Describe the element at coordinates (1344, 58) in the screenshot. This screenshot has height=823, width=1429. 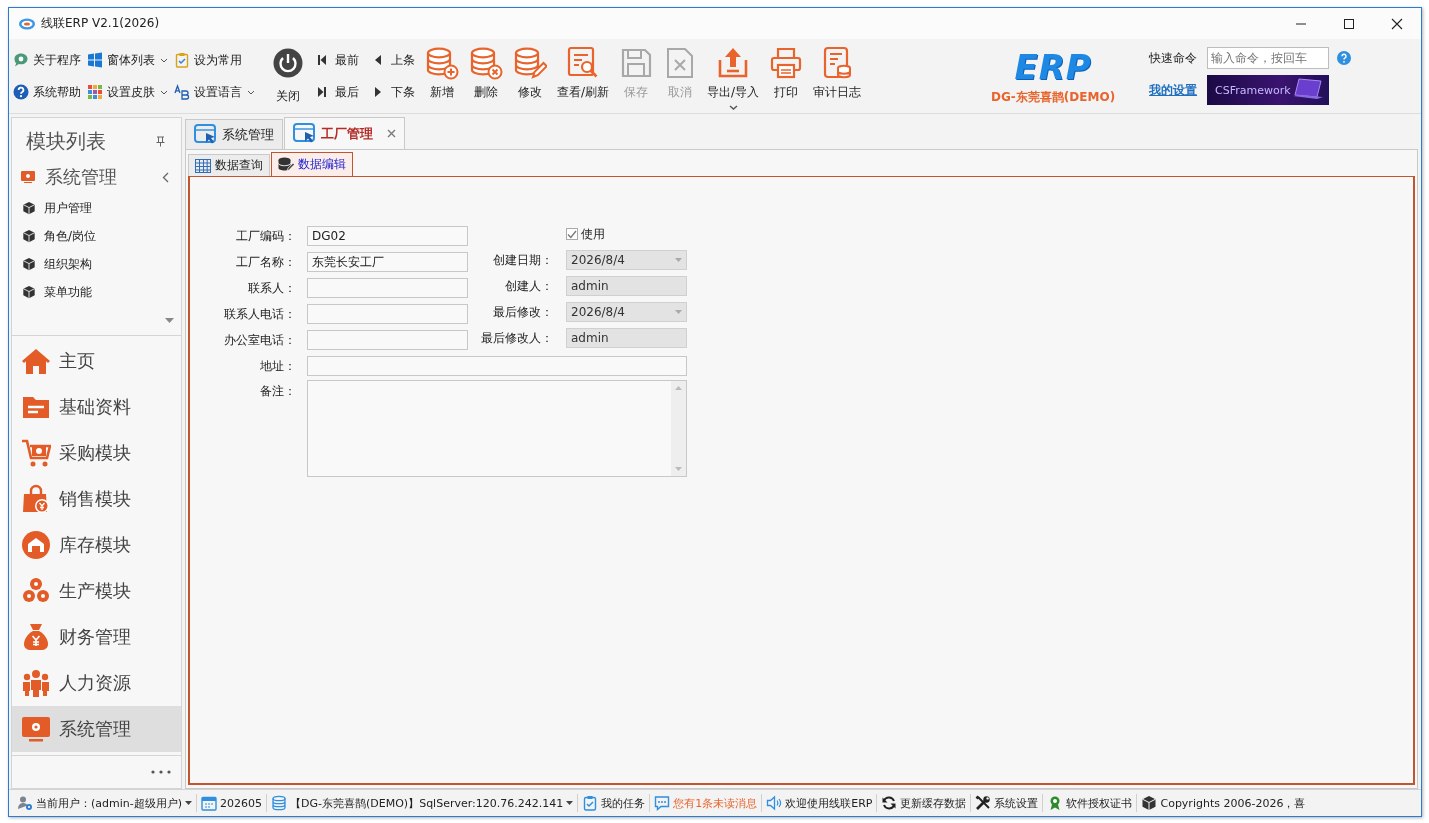
I see `help-icon` at that location.